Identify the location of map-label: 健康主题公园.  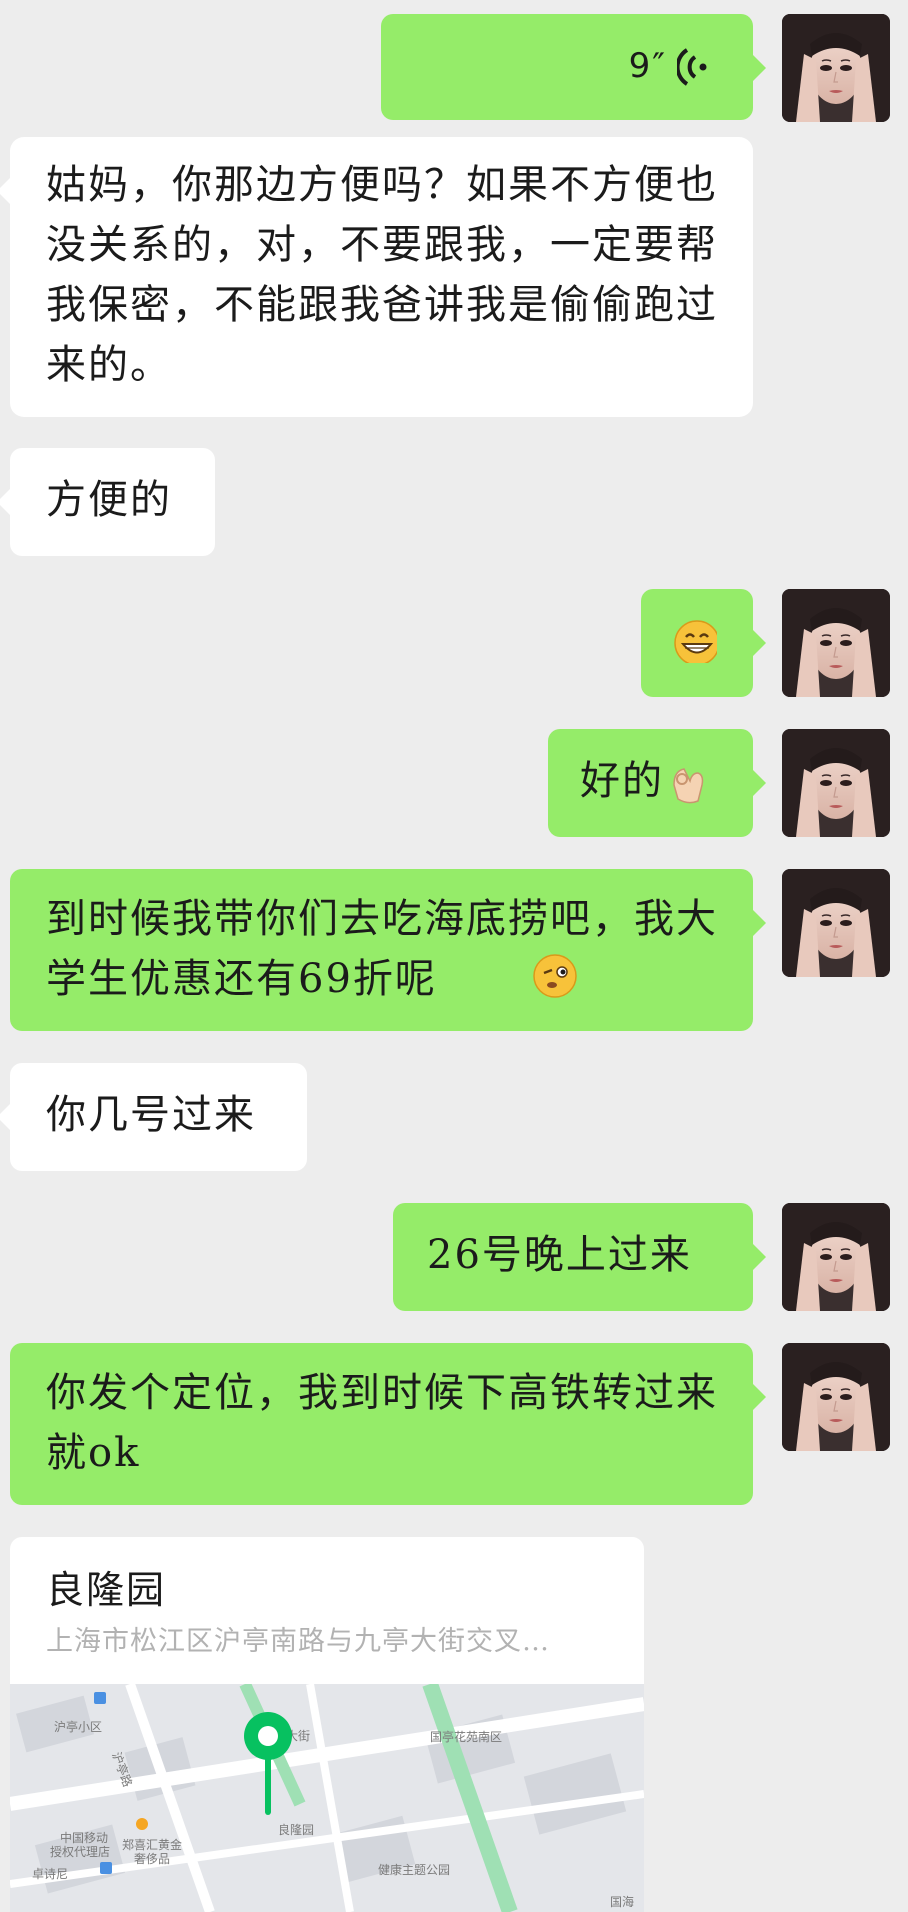
(414, 1869).